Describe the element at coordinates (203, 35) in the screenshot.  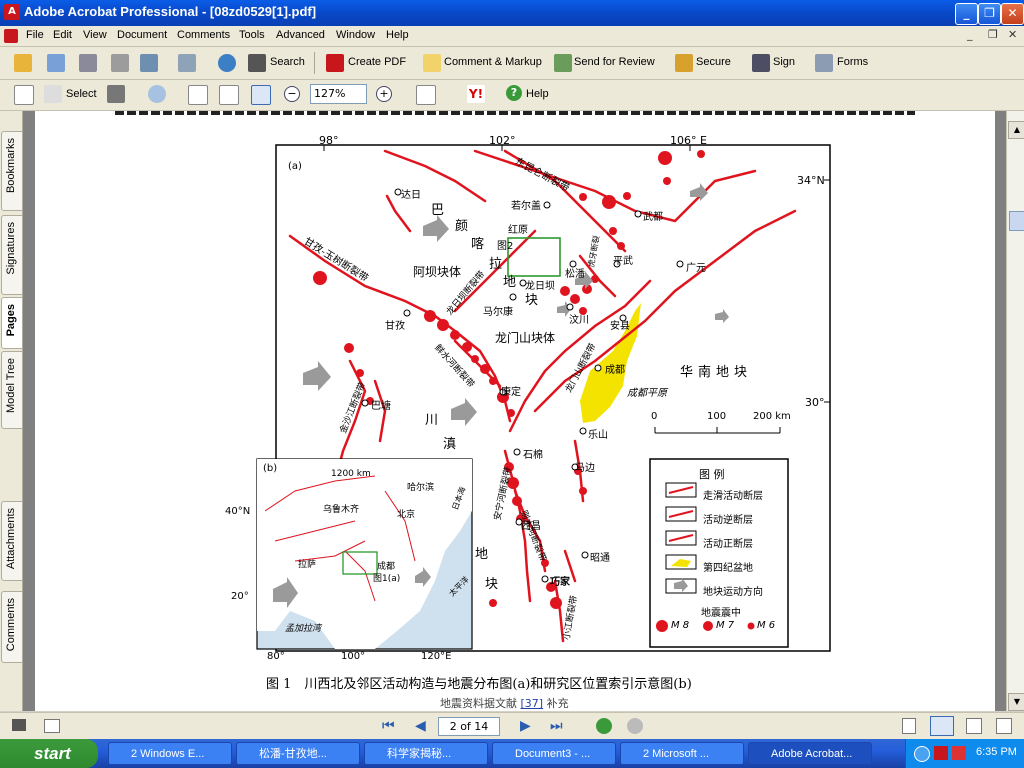
I see `menu-comments: Comments` at that location.